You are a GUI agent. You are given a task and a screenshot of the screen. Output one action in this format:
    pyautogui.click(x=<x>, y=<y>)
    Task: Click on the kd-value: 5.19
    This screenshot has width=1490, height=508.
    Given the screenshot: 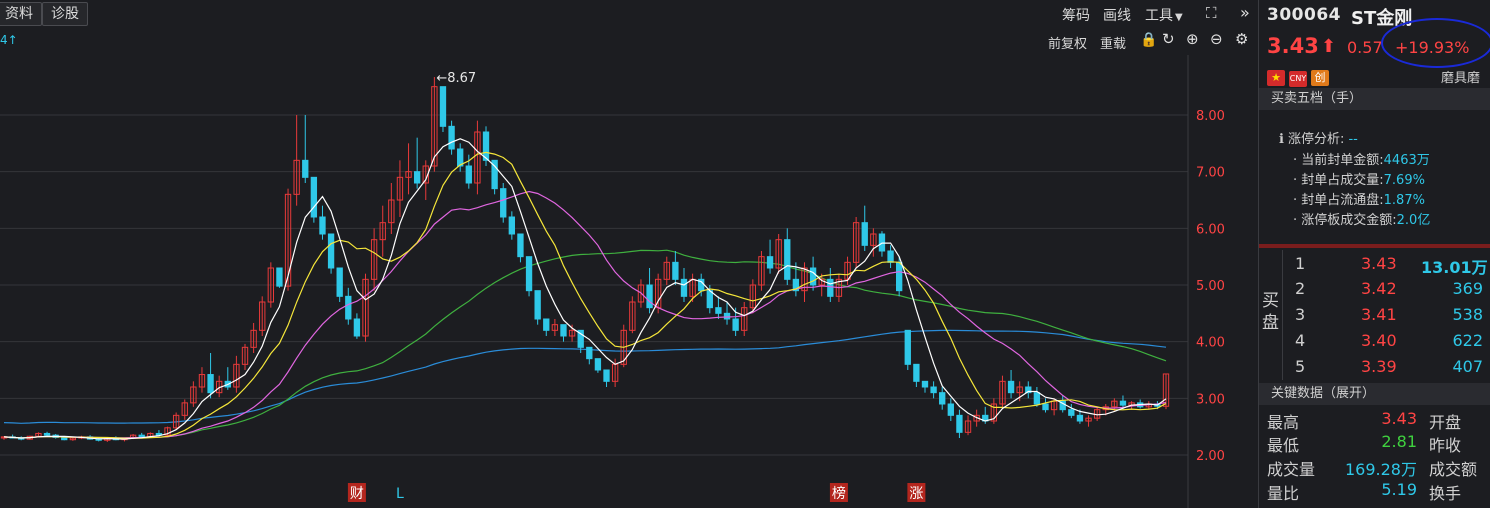 What is the action you would take?
    pyautogui.click(x=1399, y=489)
    